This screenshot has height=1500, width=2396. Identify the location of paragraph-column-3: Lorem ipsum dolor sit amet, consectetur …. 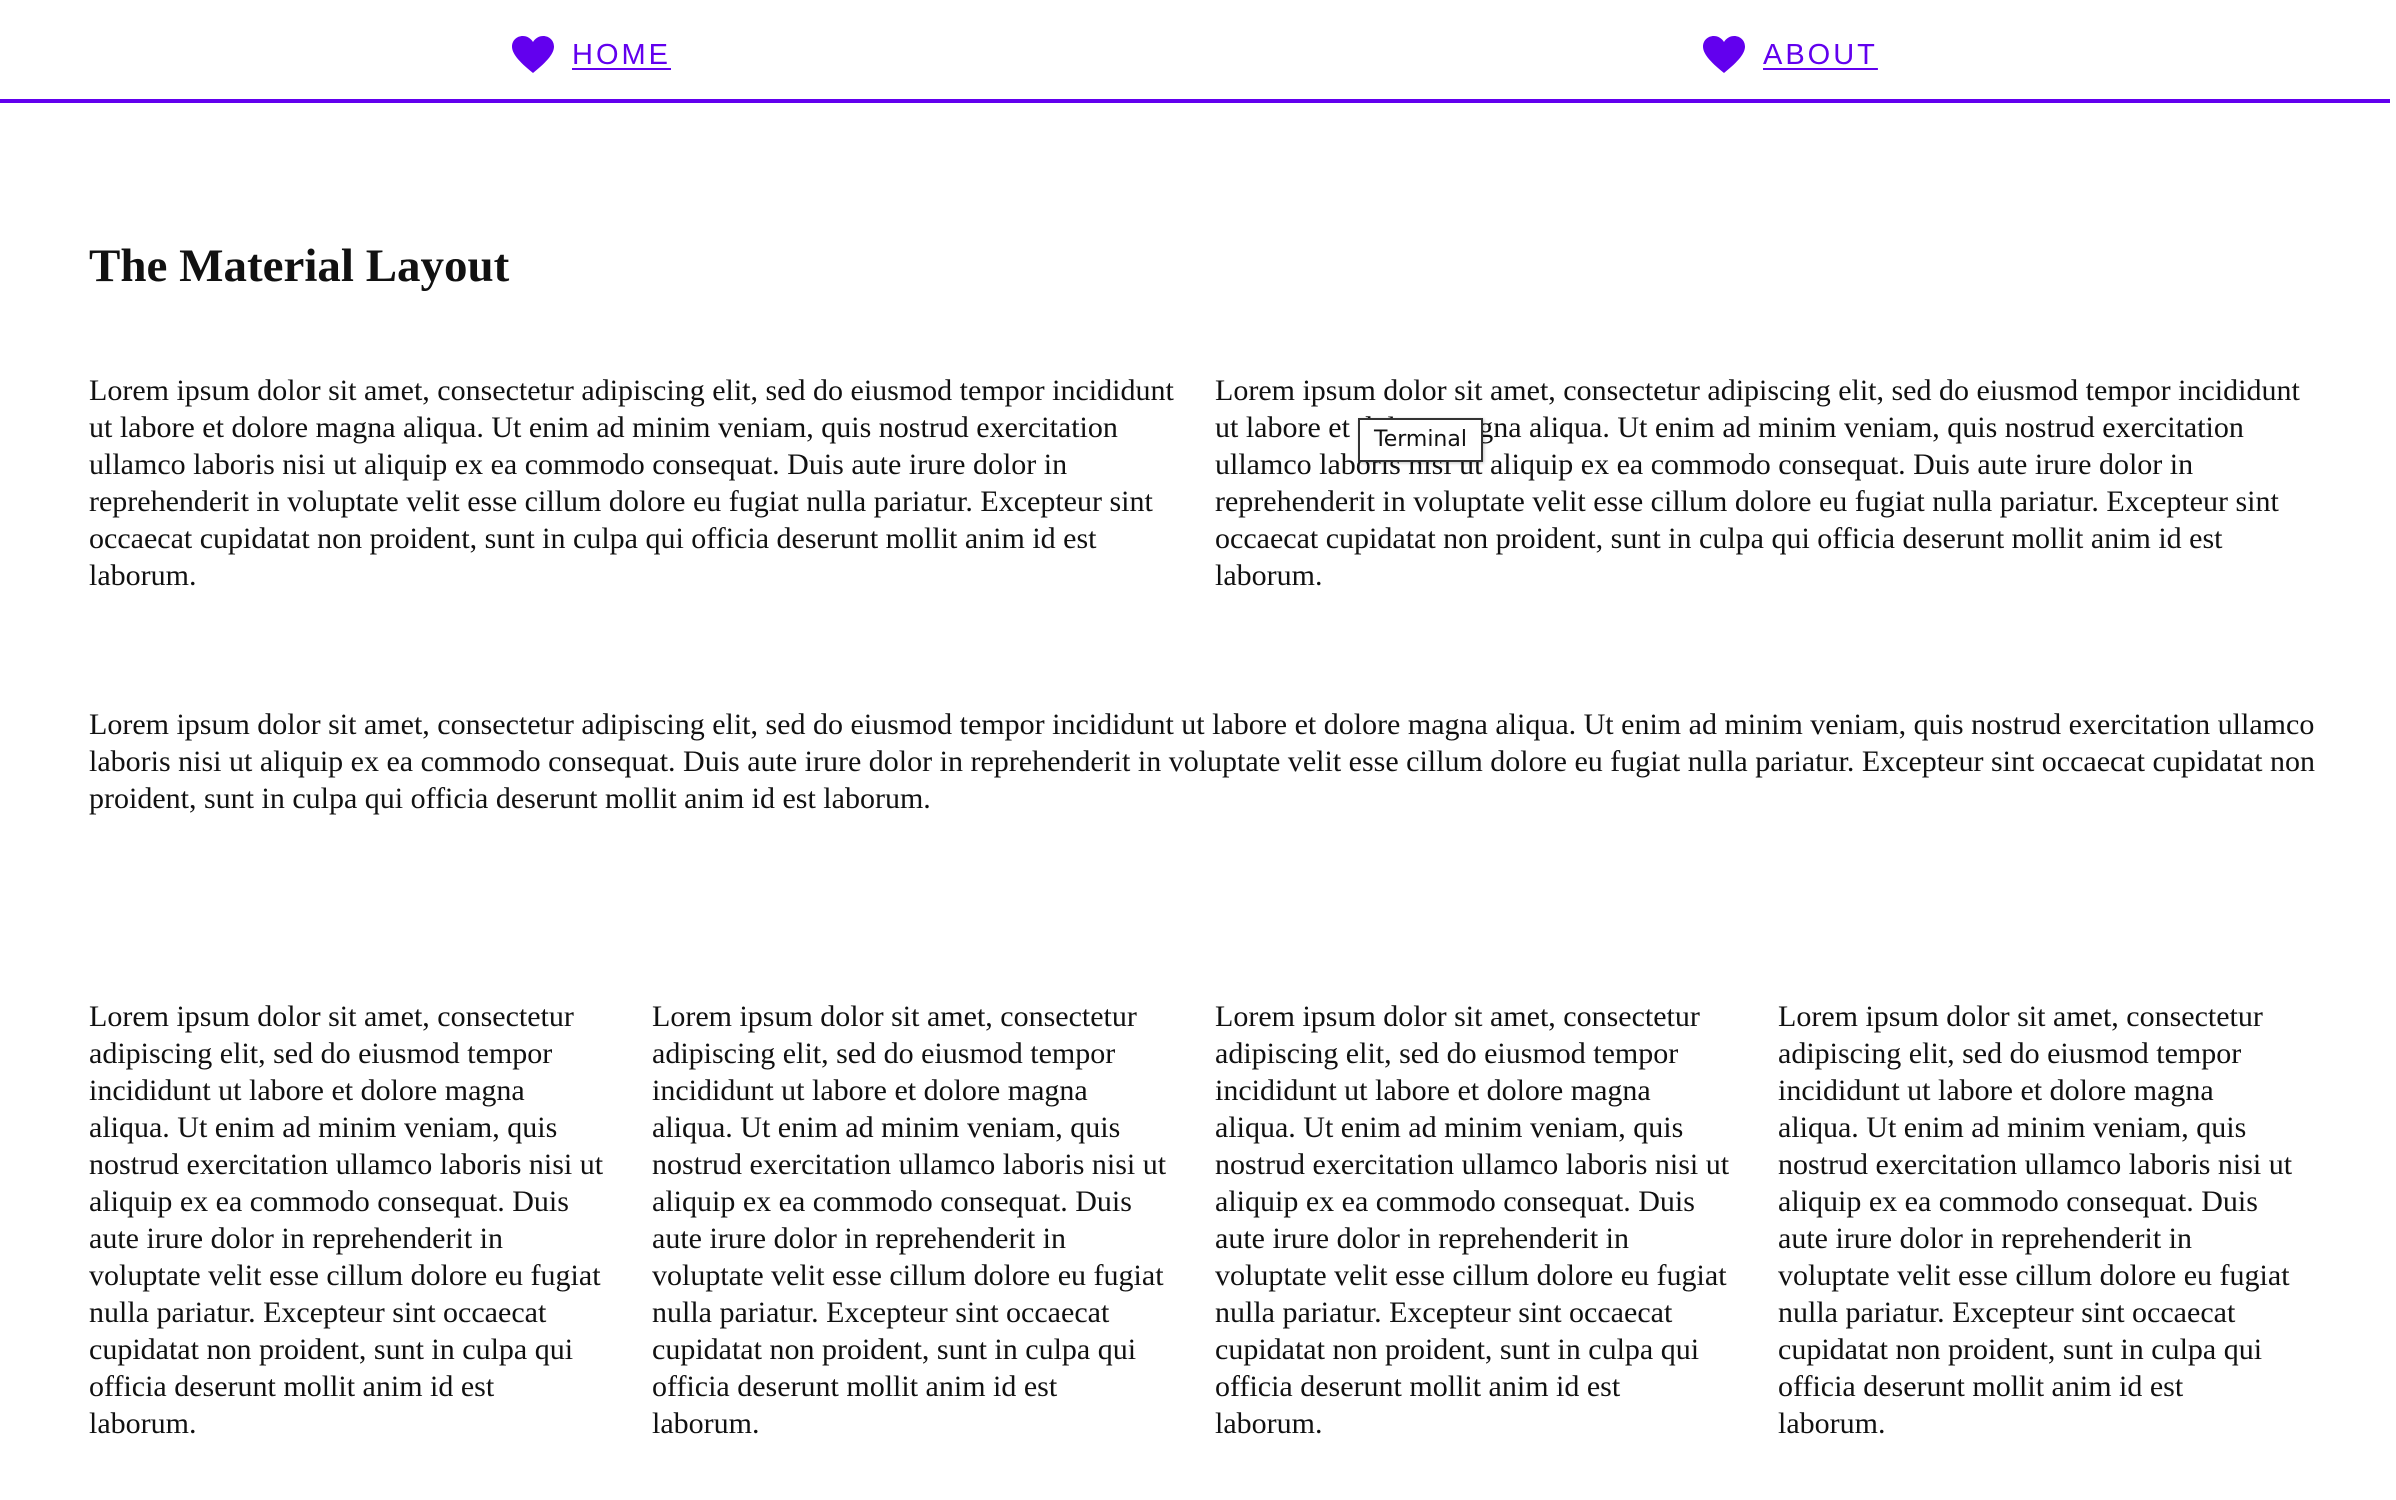
(1472, 1220).